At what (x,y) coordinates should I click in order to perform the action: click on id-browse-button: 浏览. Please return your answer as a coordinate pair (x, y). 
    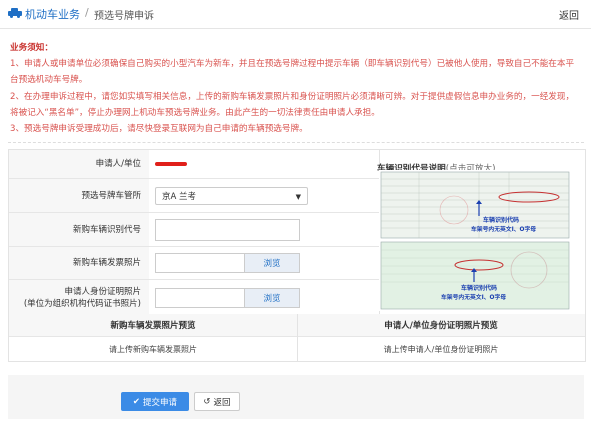
    Looking at the image, I should click on (272, 297).